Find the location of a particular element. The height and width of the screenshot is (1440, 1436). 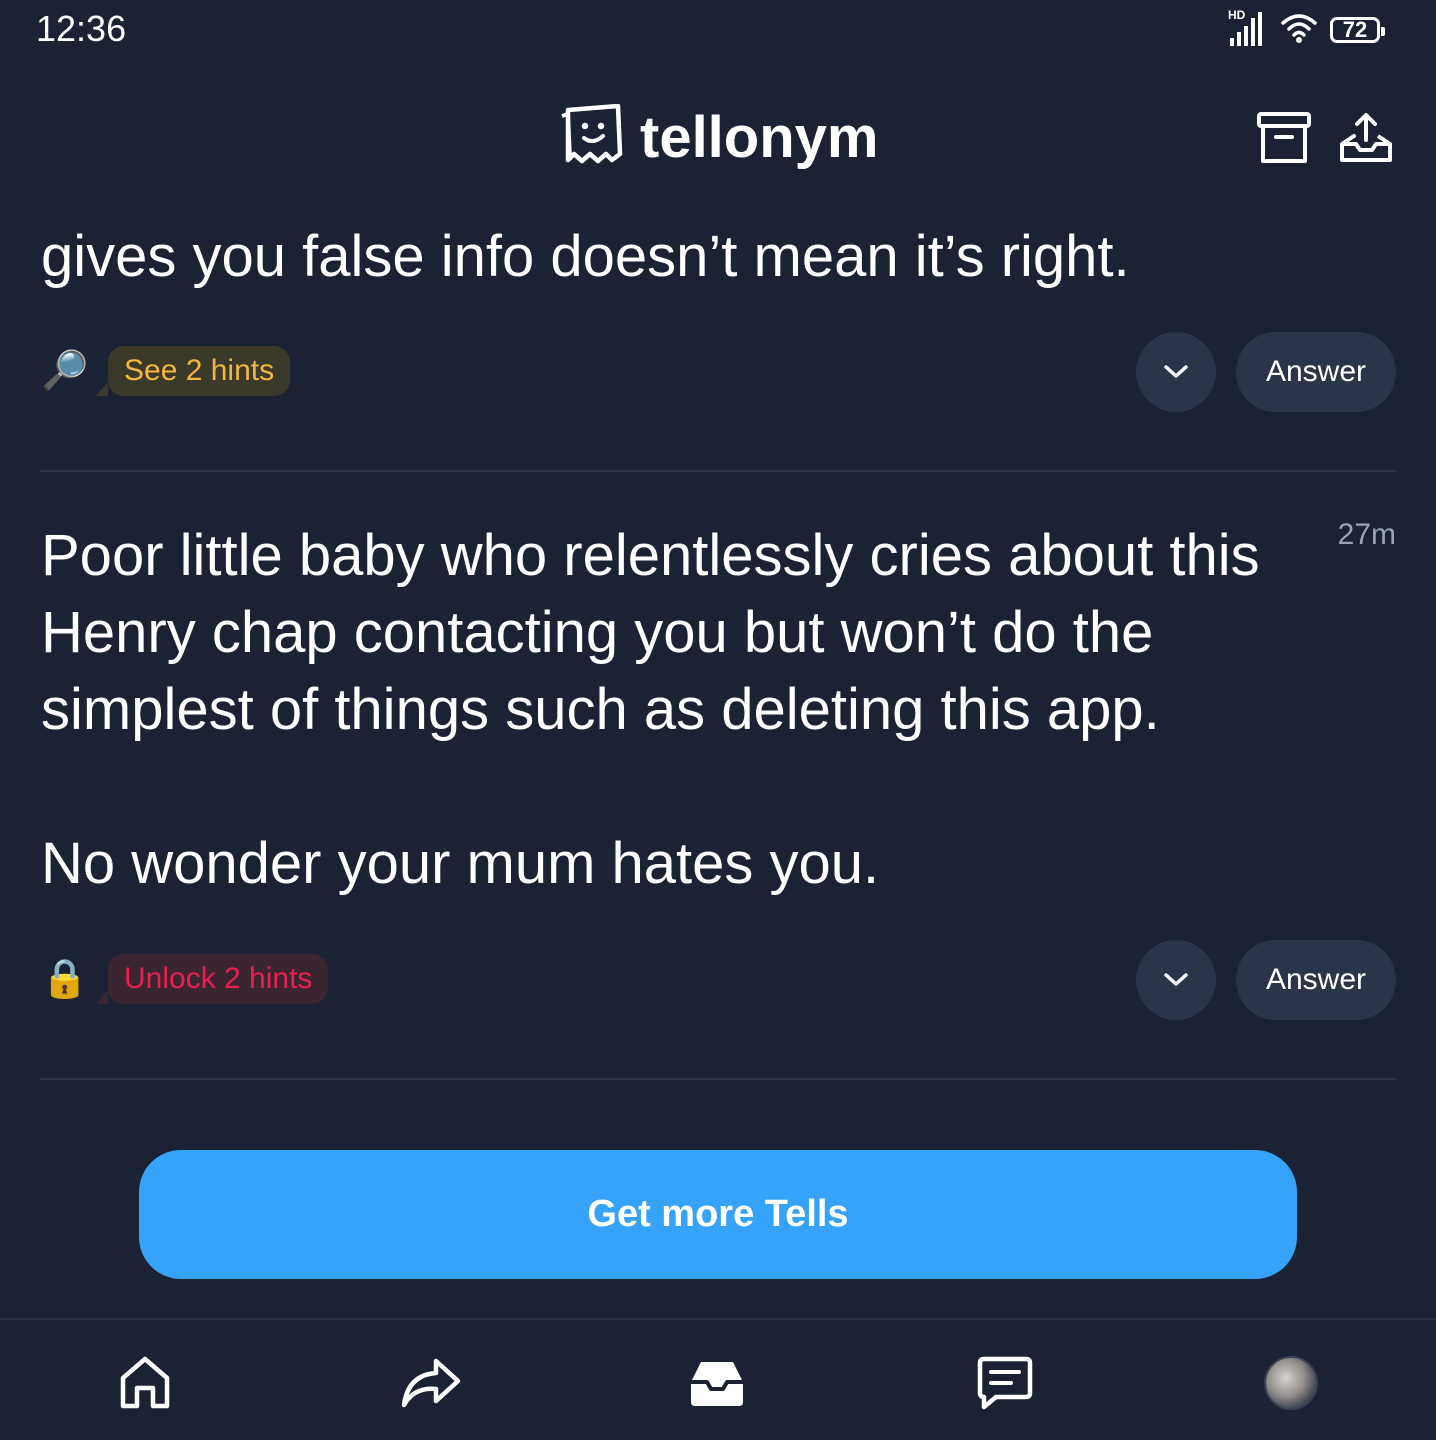

inbox-icon is located at coordinates (717, 1383).